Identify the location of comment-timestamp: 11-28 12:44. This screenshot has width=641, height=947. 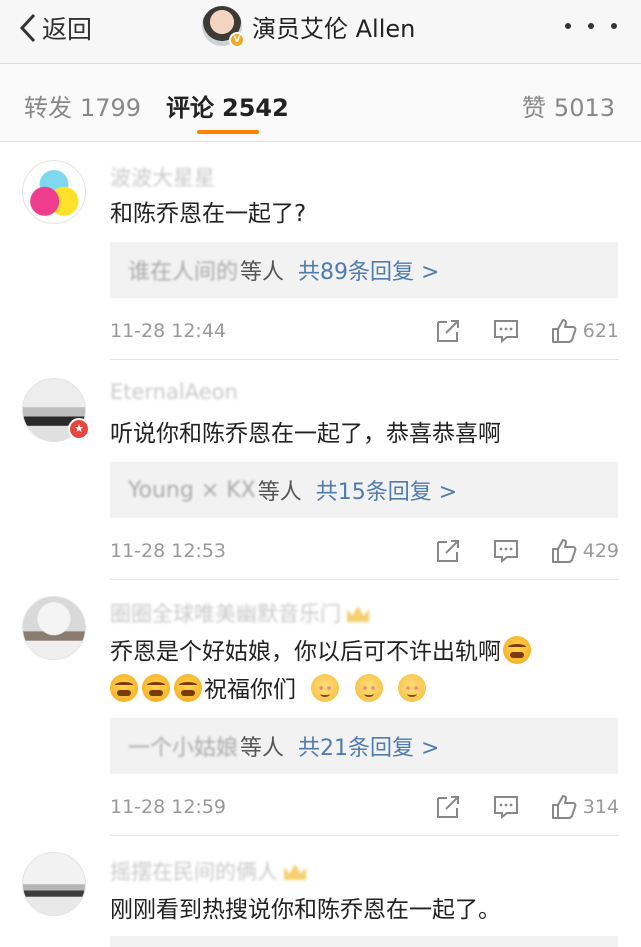
(168, 331).